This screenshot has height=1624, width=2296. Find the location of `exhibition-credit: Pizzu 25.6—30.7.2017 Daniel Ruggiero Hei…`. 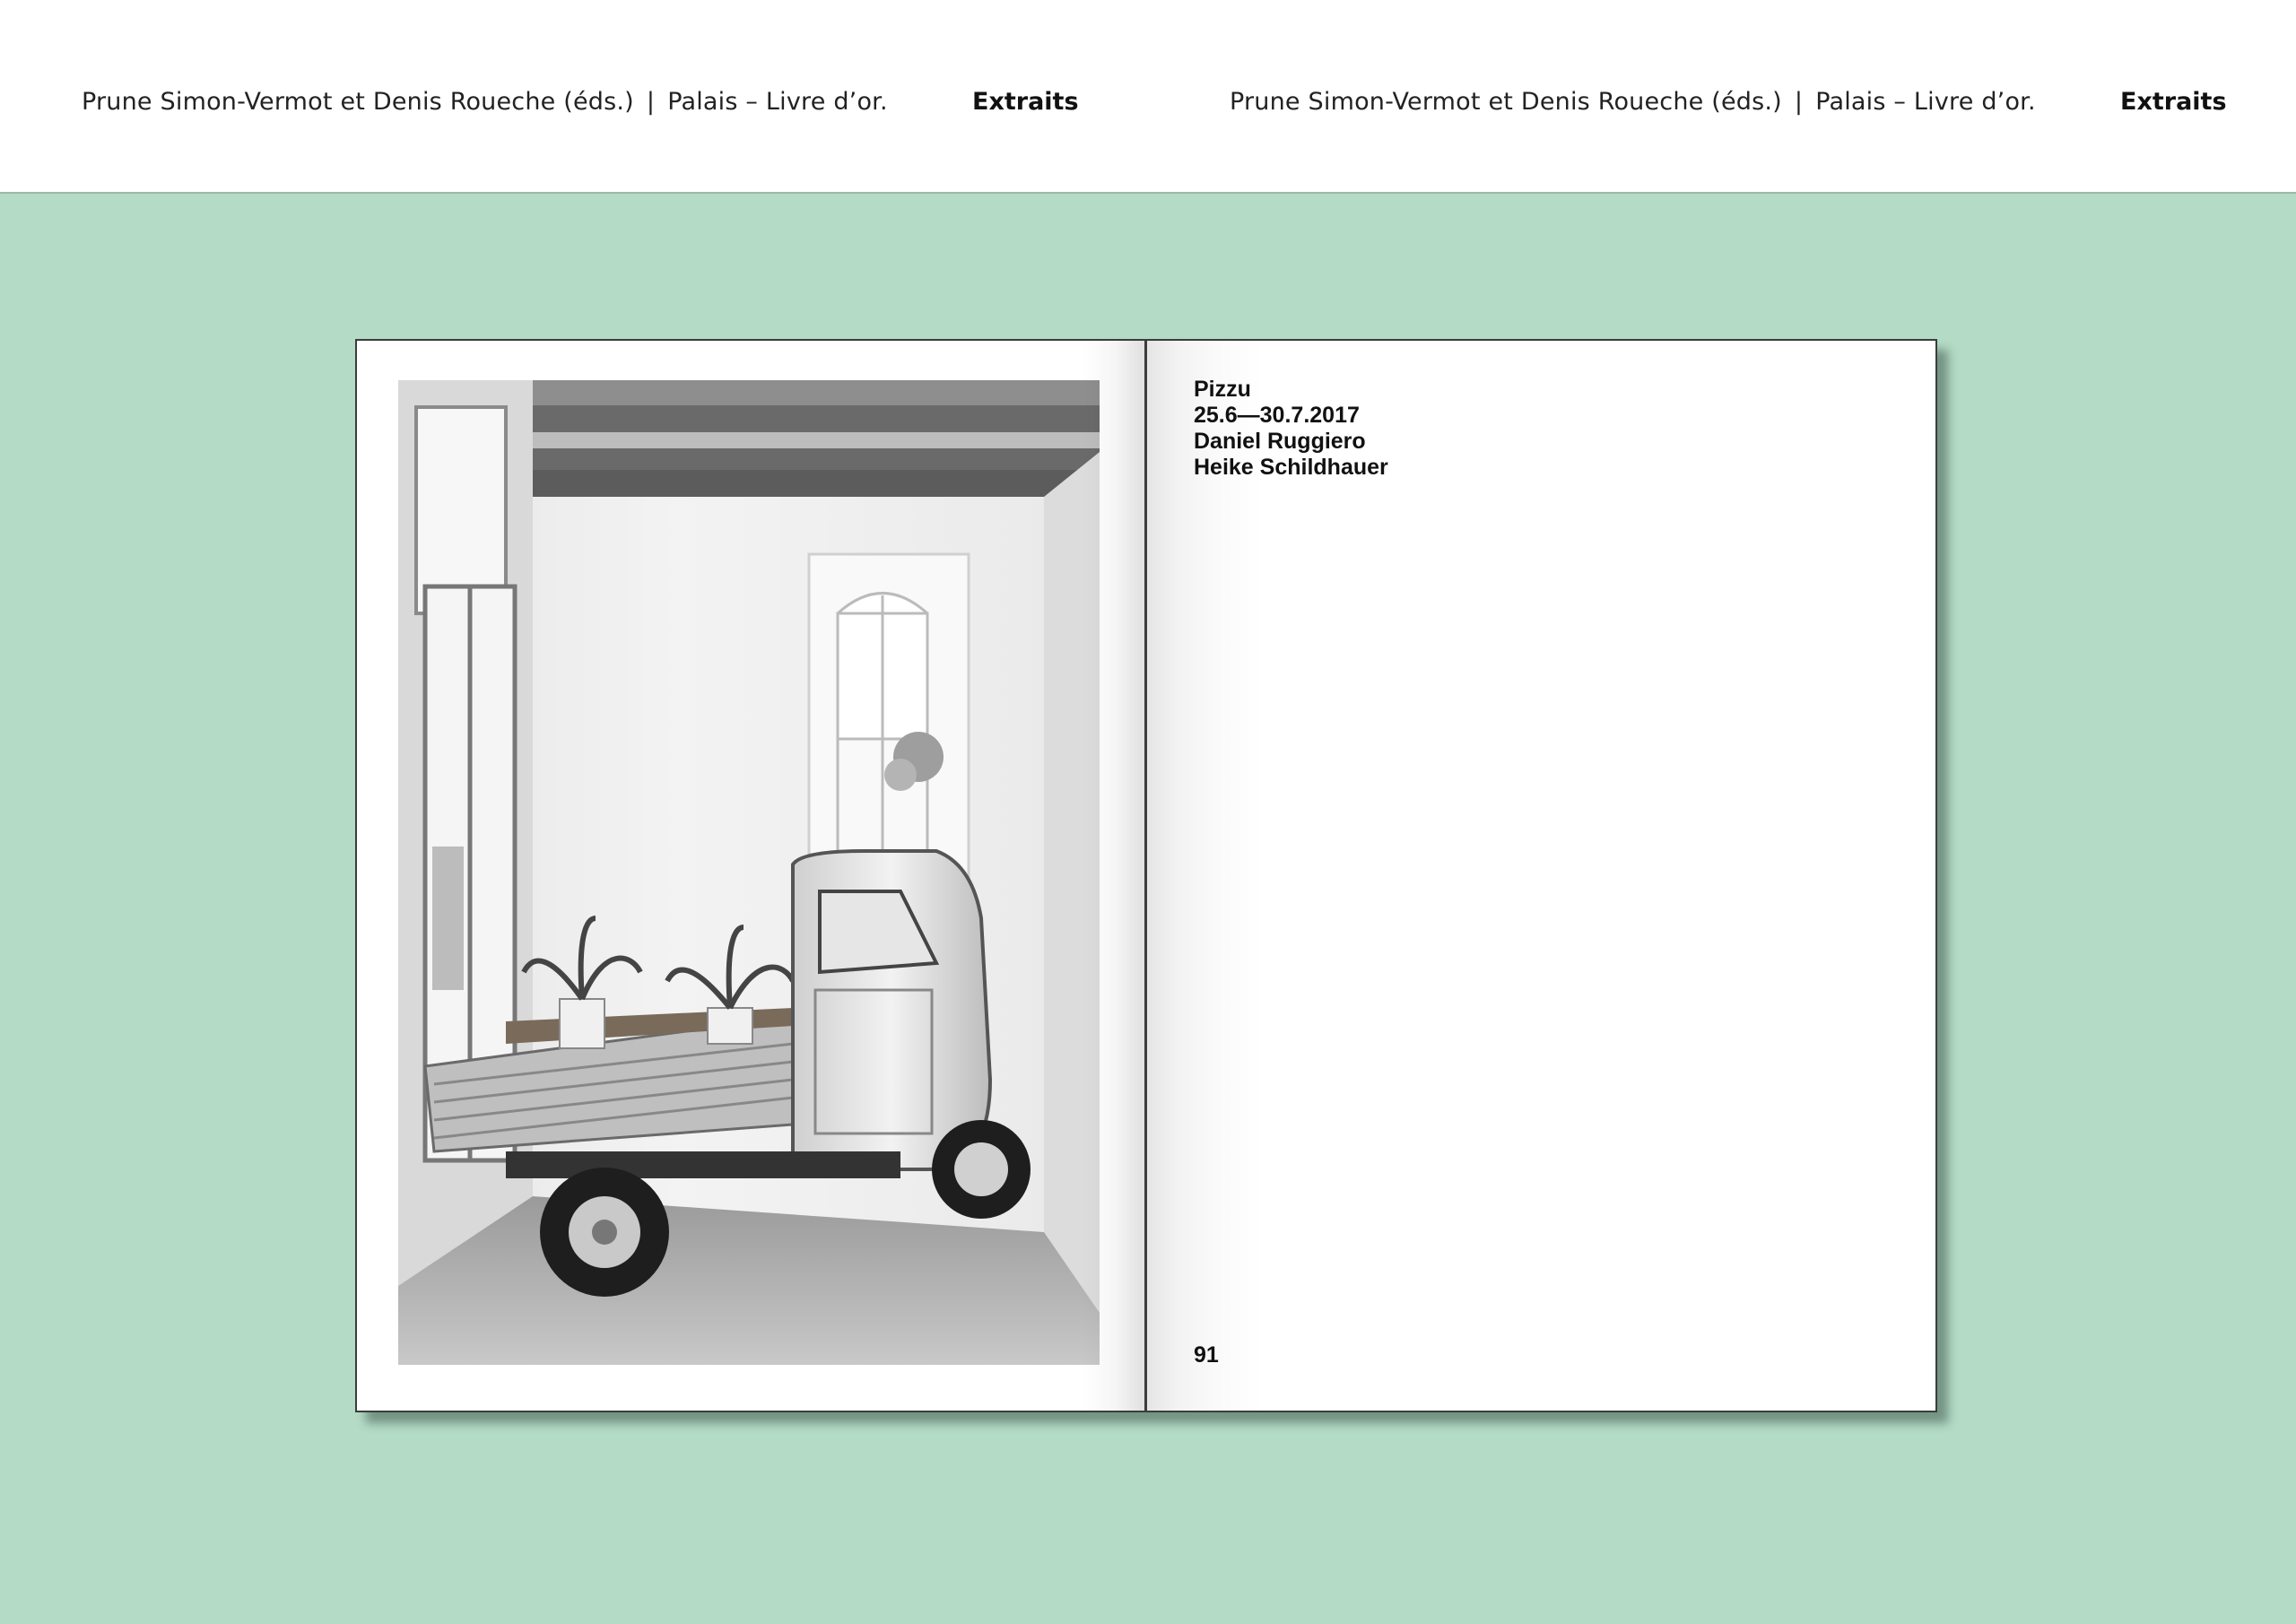

exhibition-credit: Pizzu 25.6—30.7.2017 Daniel Ruggiero Hei… is located at coordinates (1291, 429).